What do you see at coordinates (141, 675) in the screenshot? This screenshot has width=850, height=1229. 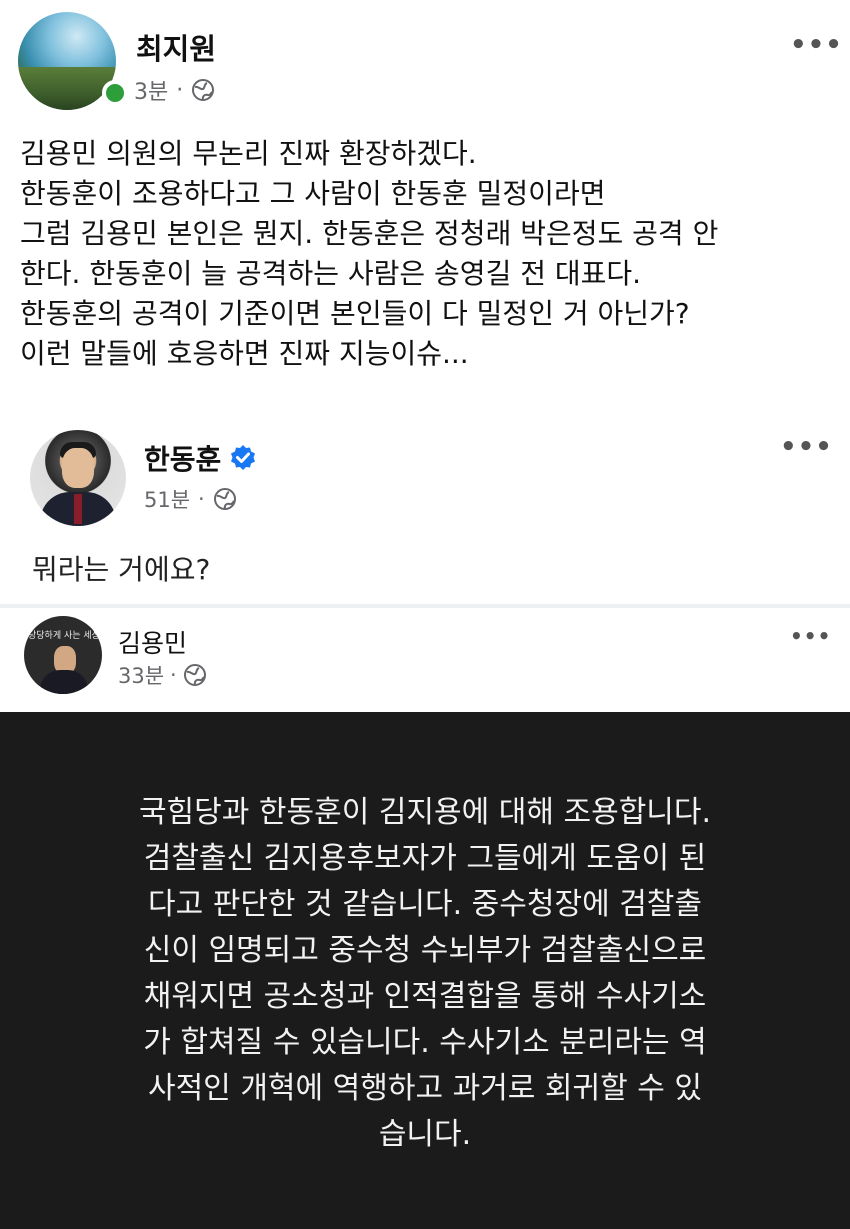 I see `shared-post-time: 33분` at bounding box center [141, 675].